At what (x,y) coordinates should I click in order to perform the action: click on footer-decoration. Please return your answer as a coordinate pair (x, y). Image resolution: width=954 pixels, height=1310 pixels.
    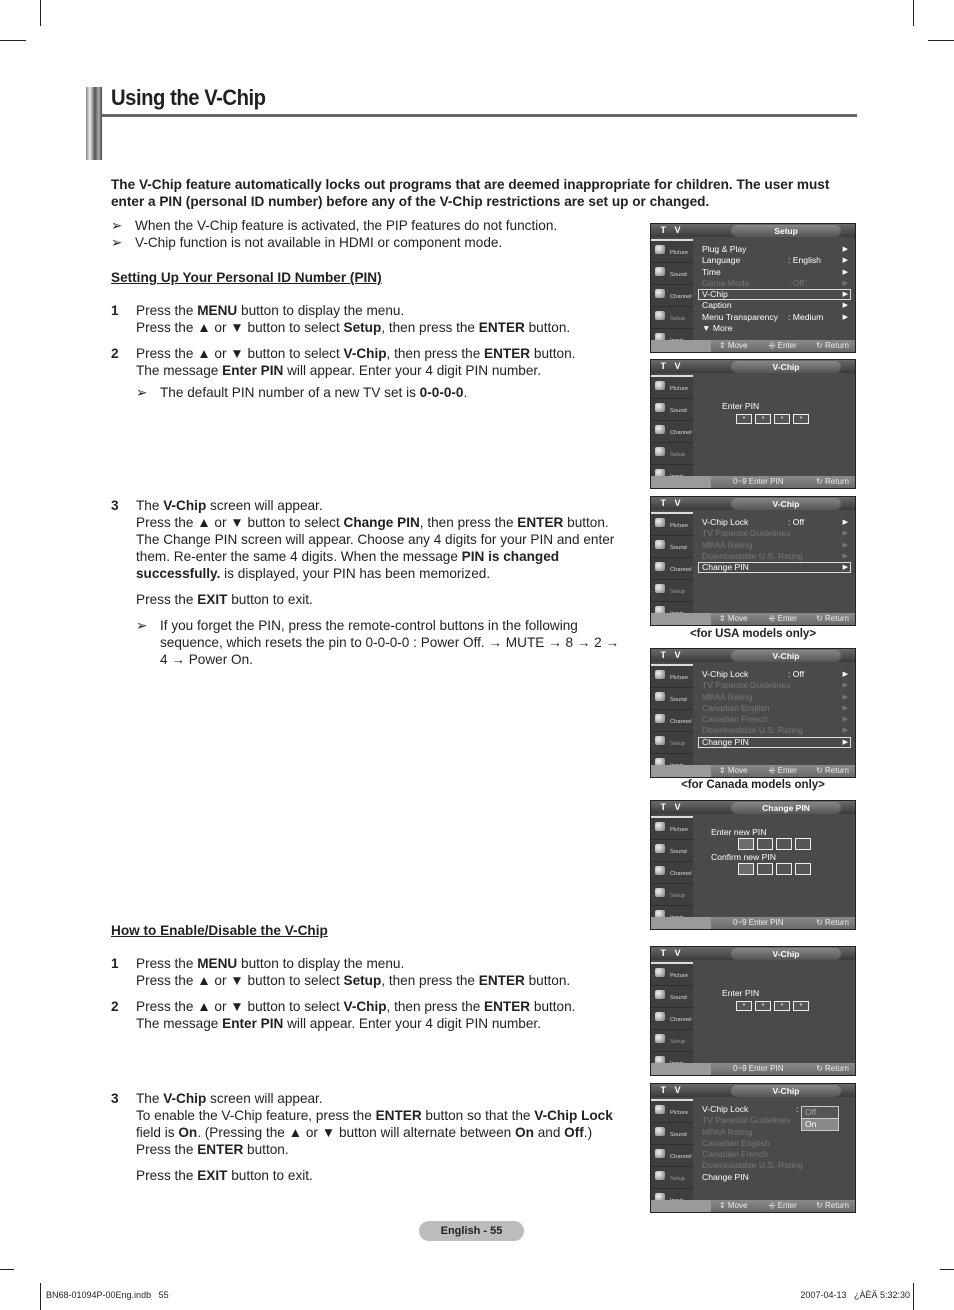
    Looking at the image, I should click on (681, 923).